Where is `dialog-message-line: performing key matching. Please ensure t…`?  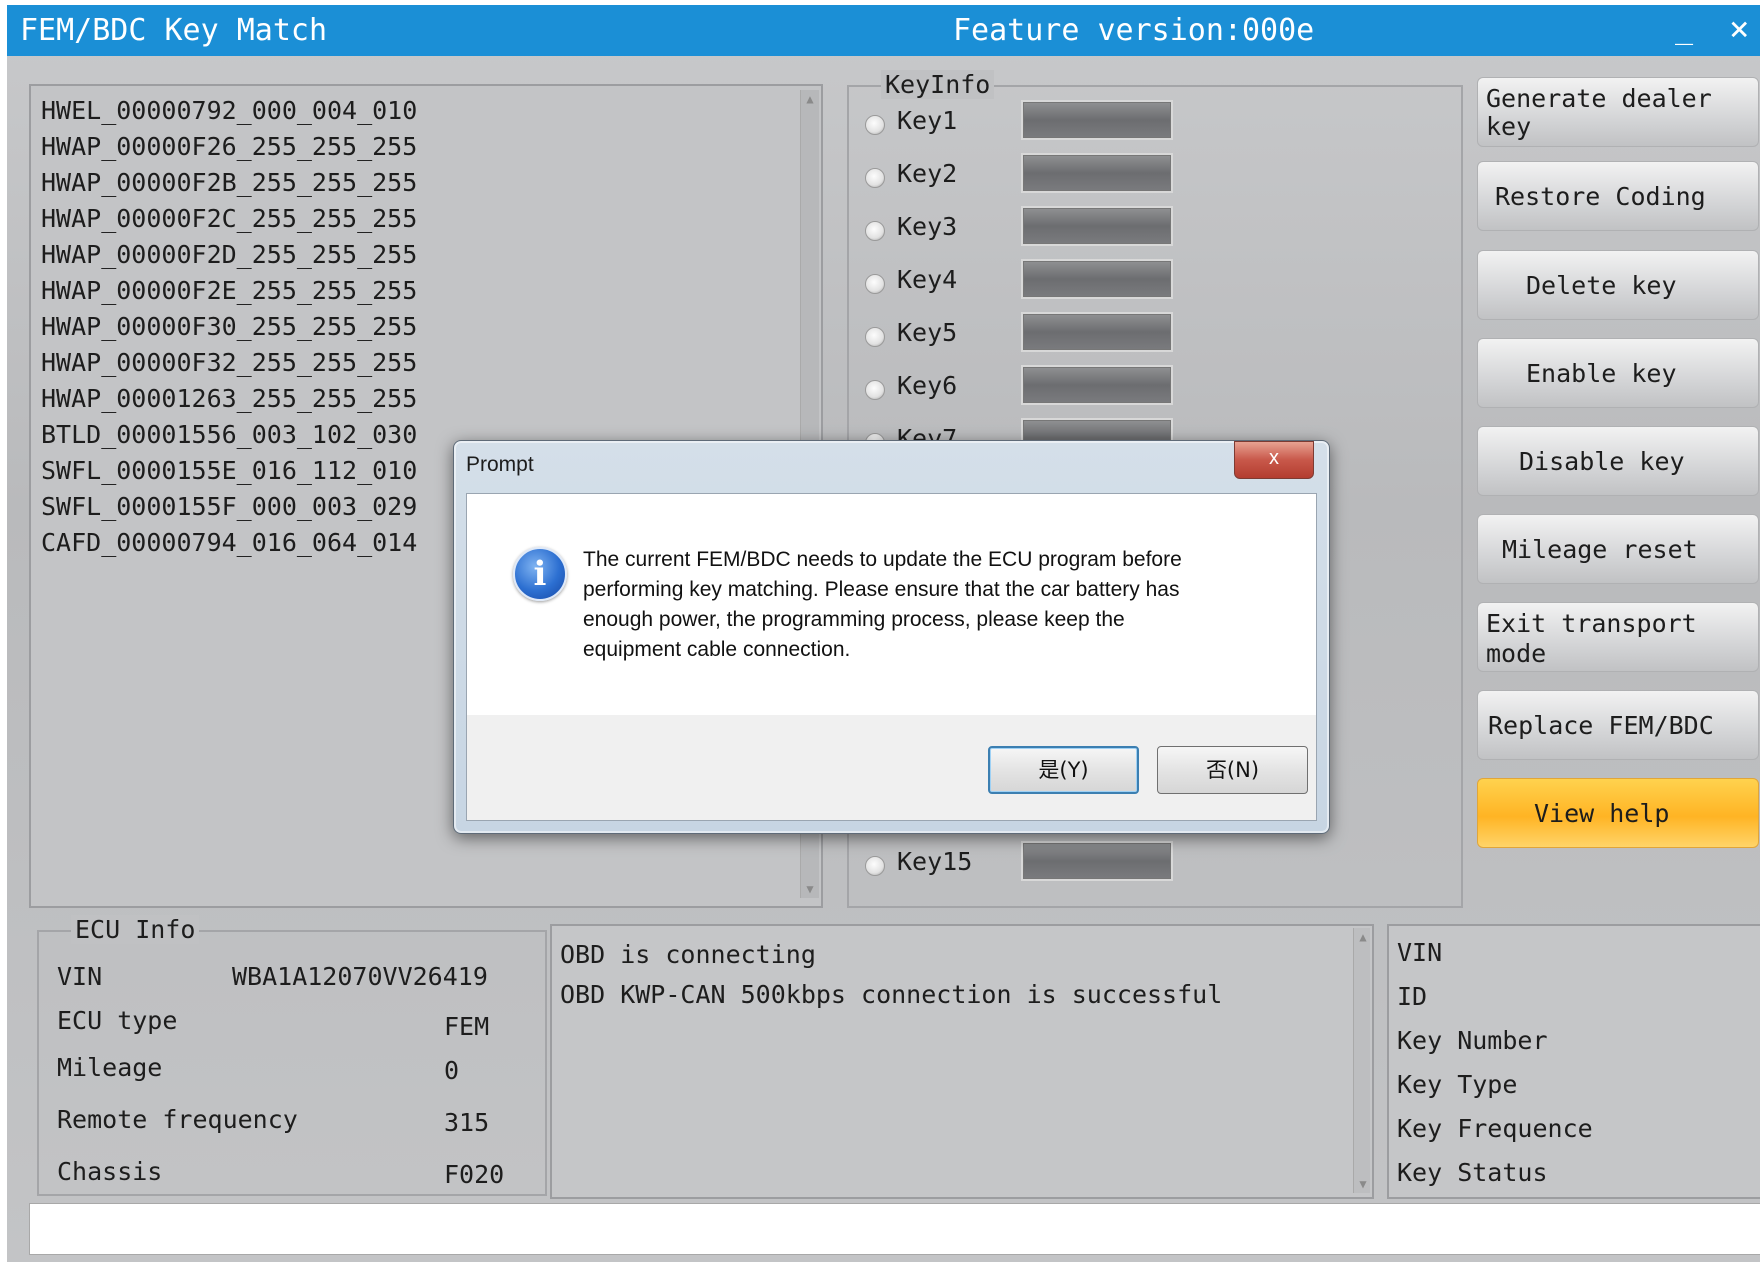
dialog-message-line: performing key matching. Please ensure t… is located at coordinates (881, 589).